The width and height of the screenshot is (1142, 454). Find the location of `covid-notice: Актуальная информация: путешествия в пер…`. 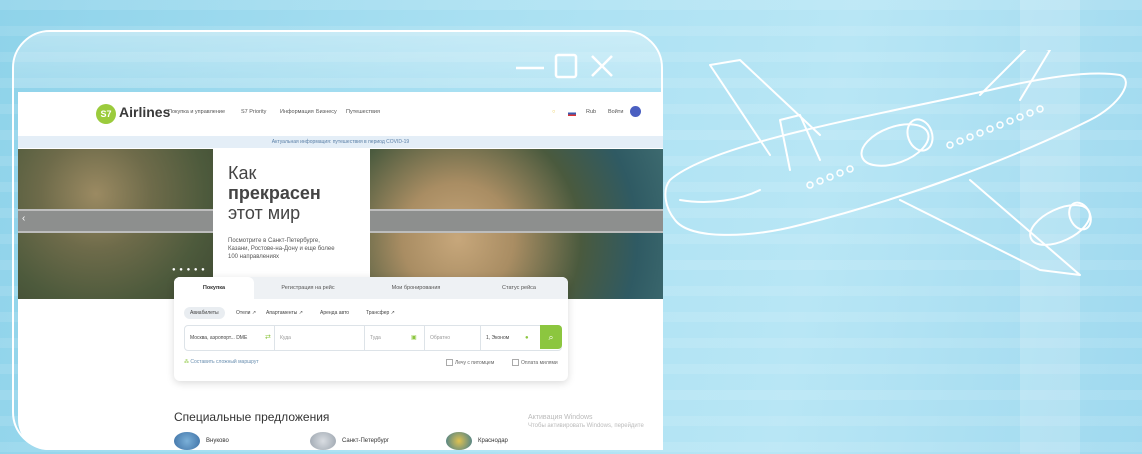

covid-notice: Актуальная информация: путешествия в пер… is located at coordinates (340, 142).